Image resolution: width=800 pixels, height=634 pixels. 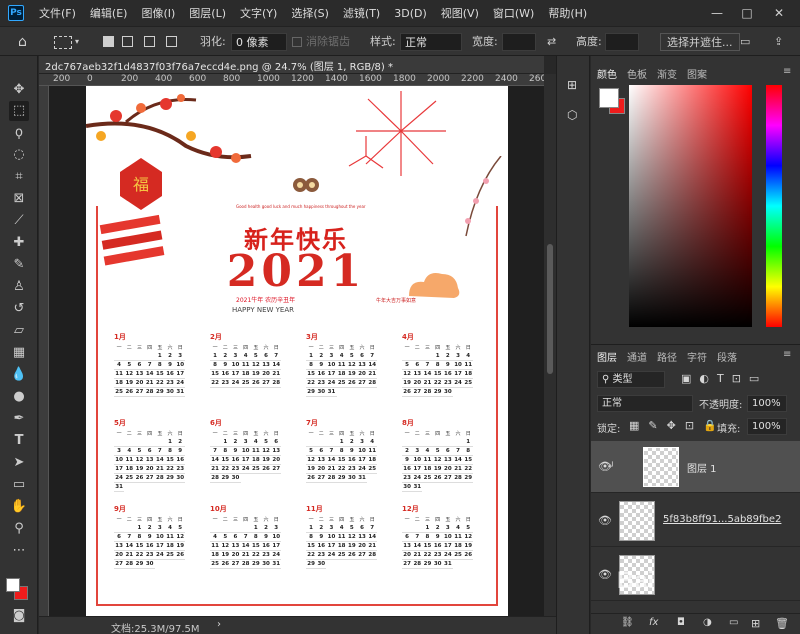 What do you see at coordinates (258, 13) in the screenshot?
I see `menu-type: 文字(Y)` at bounding box center [258, 13].